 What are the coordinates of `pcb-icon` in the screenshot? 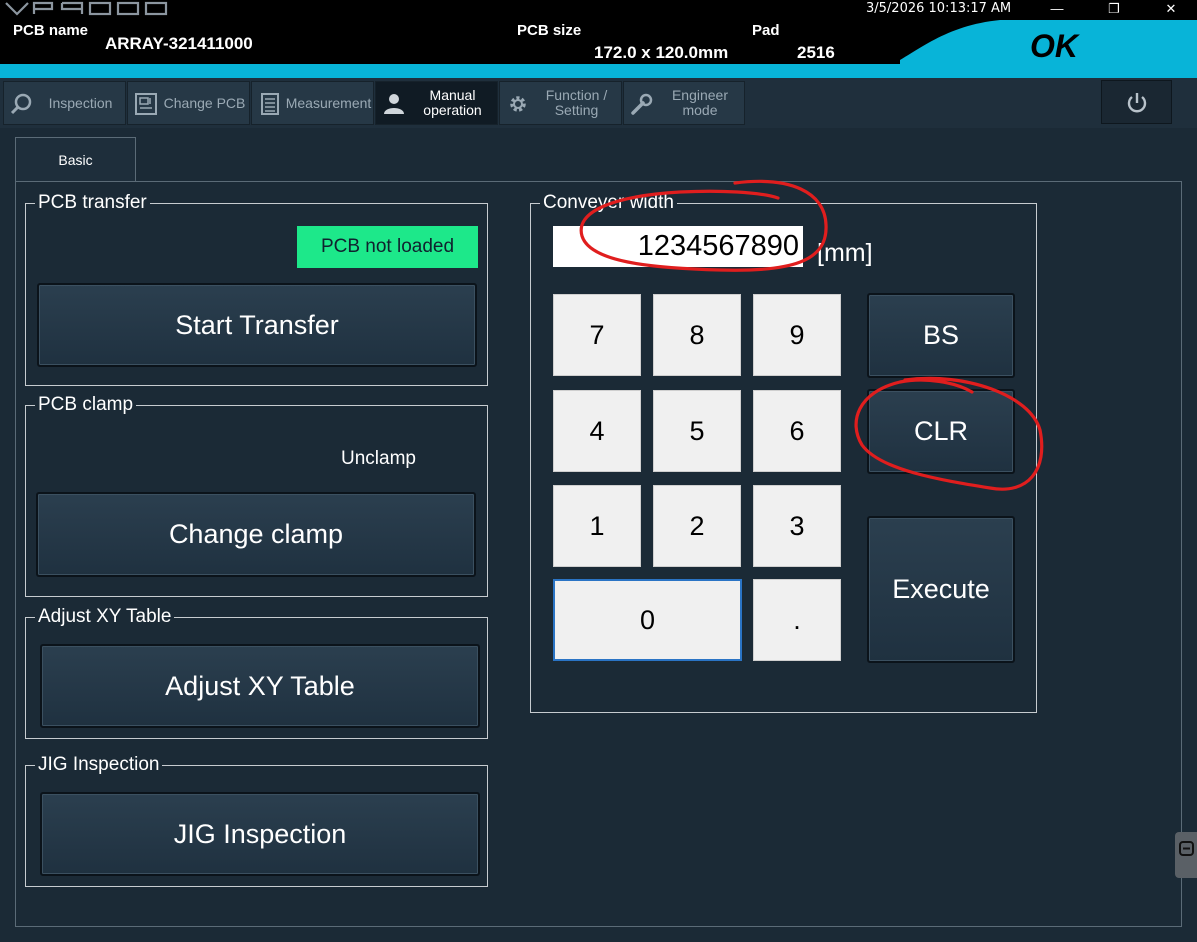 It's located at (146, 104).